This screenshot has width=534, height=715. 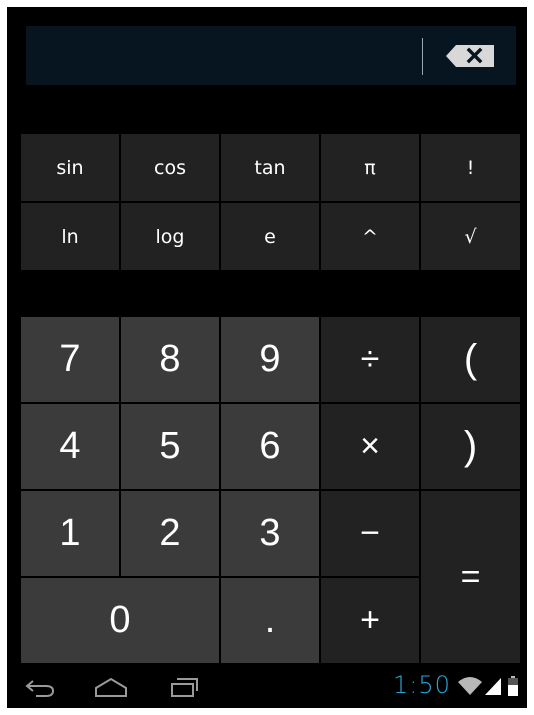 What do you see at coordinates (170, 533) in the screenshot?
I see `digit-2-key: 2` at bounding box center [170, 533].